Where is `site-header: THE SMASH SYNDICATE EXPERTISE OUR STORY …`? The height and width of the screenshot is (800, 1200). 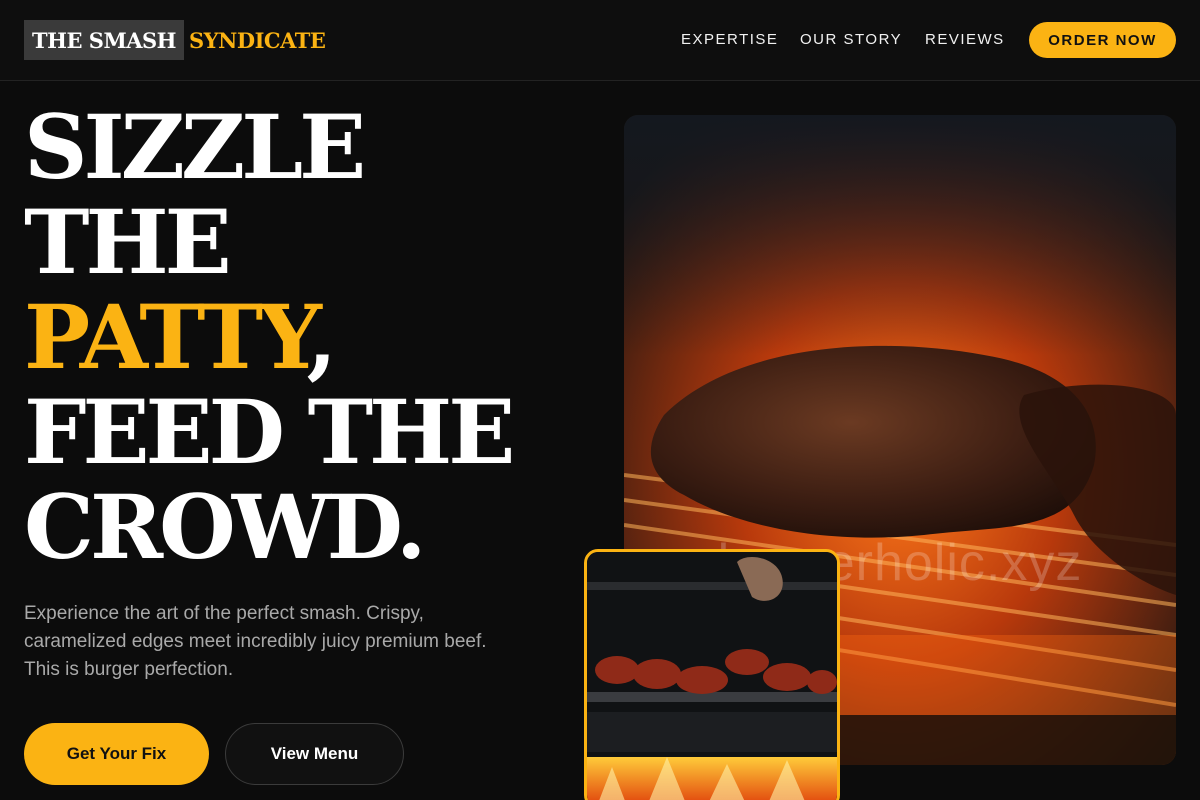
site-header: THE SMASH SYNDICATE EXPERTISE OUR STORY … is located at coordinates (600, 40).